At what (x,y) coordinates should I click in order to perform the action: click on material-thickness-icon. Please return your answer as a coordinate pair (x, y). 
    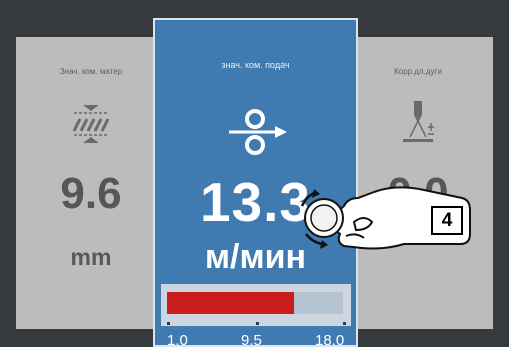
    Looking at the image, I should click on (91, 124).